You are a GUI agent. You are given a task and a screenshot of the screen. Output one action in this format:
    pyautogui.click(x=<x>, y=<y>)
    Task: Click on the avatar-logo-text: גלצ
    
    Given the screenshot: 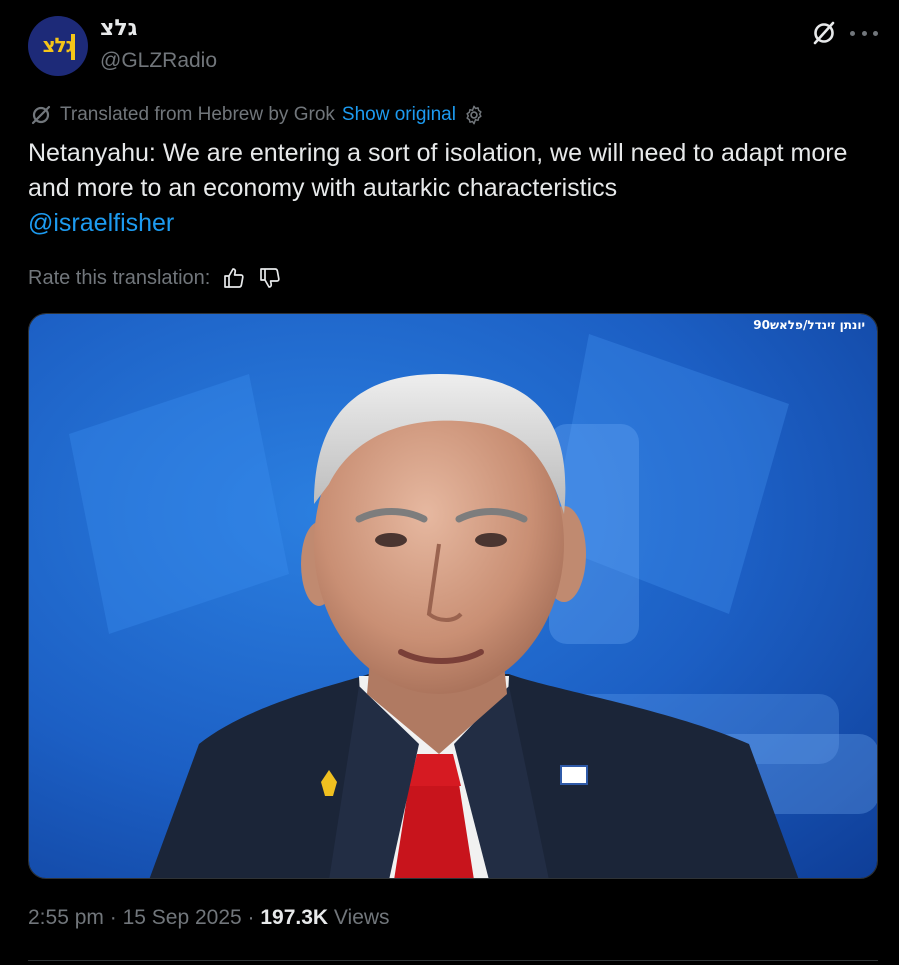 What is the action you would take?
    pyautogui.click(x=58, y=45)
    